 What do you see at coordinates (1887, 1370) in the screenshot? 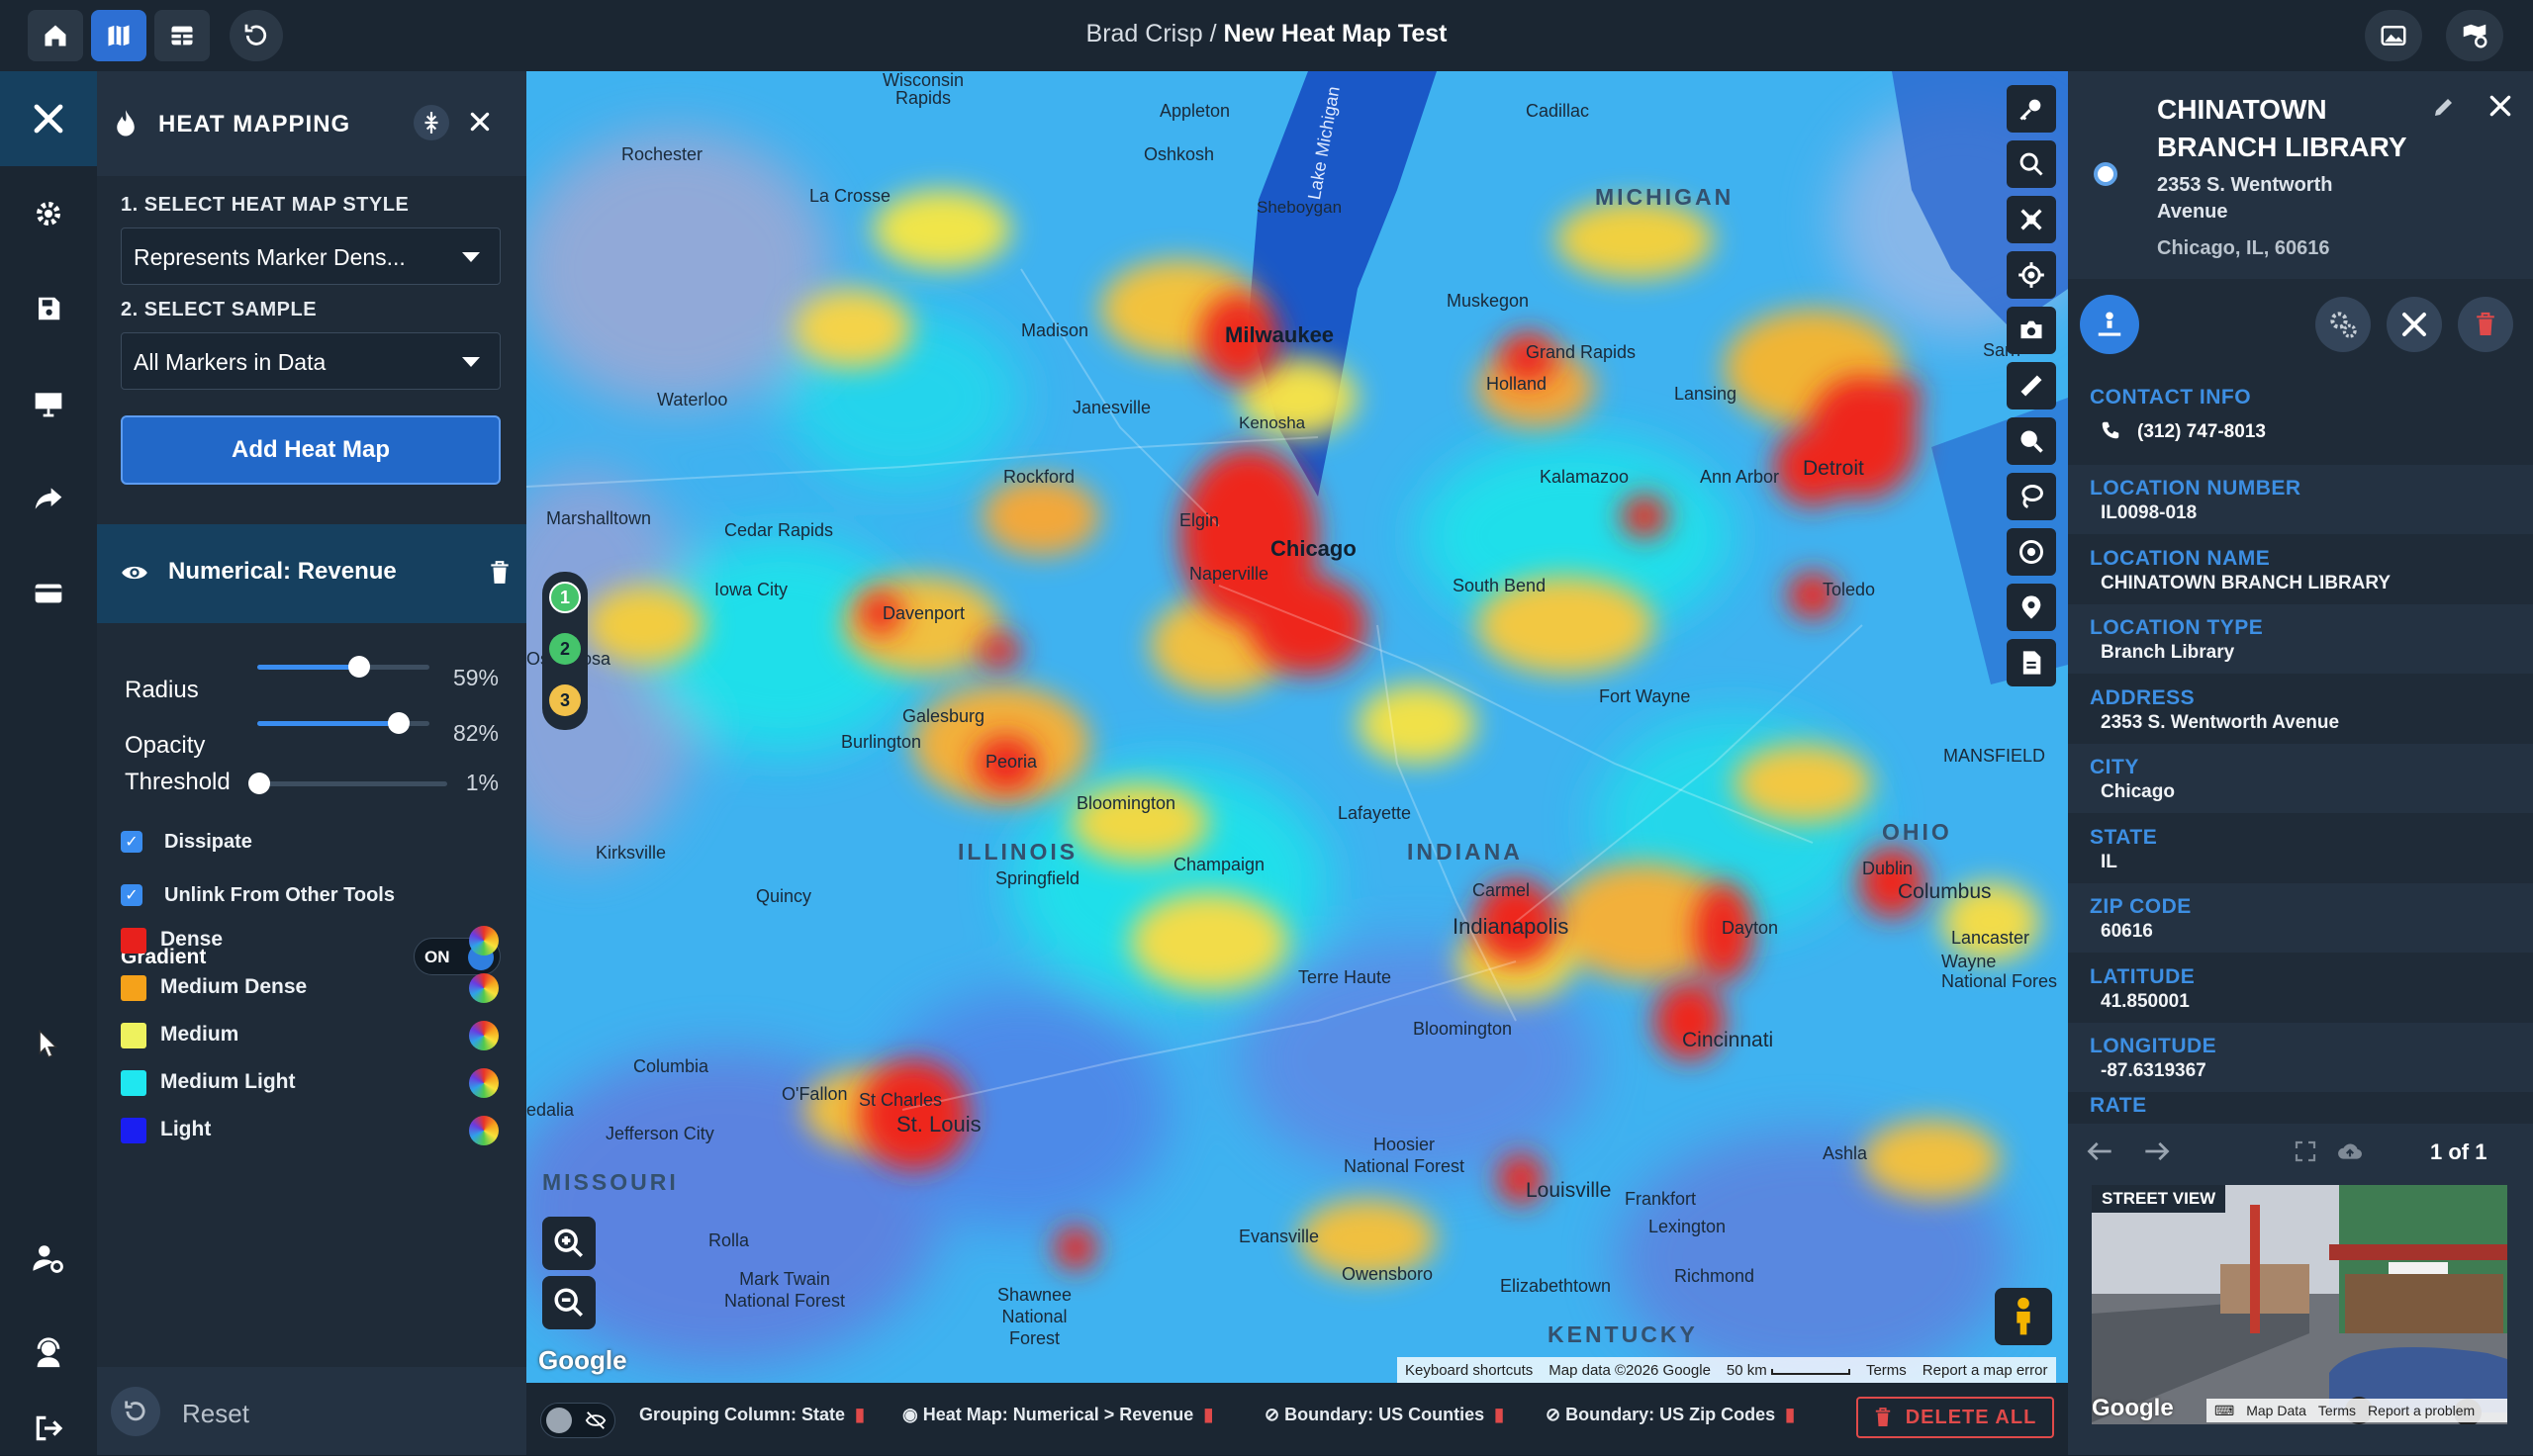
I see `terms-link: Terms` at bounding box center [1887, 1370].